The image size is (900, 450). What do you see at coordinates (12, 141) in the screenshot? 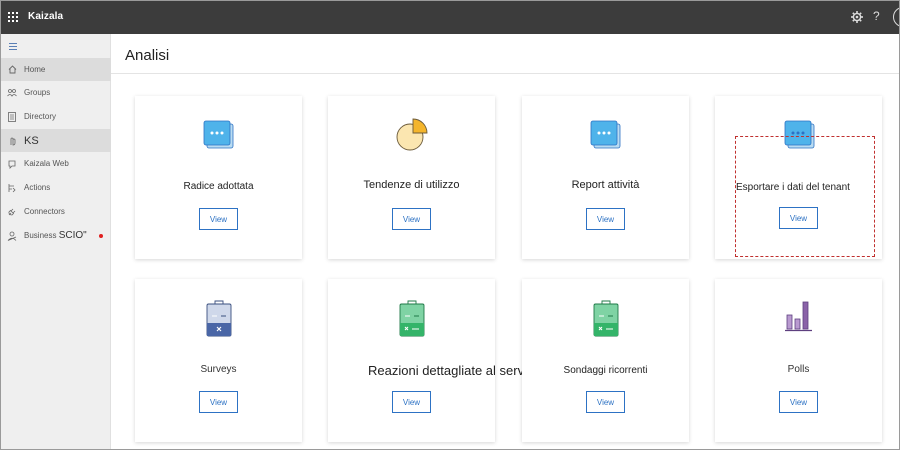
I see `hand-icon` at bounding box center [12, 141].